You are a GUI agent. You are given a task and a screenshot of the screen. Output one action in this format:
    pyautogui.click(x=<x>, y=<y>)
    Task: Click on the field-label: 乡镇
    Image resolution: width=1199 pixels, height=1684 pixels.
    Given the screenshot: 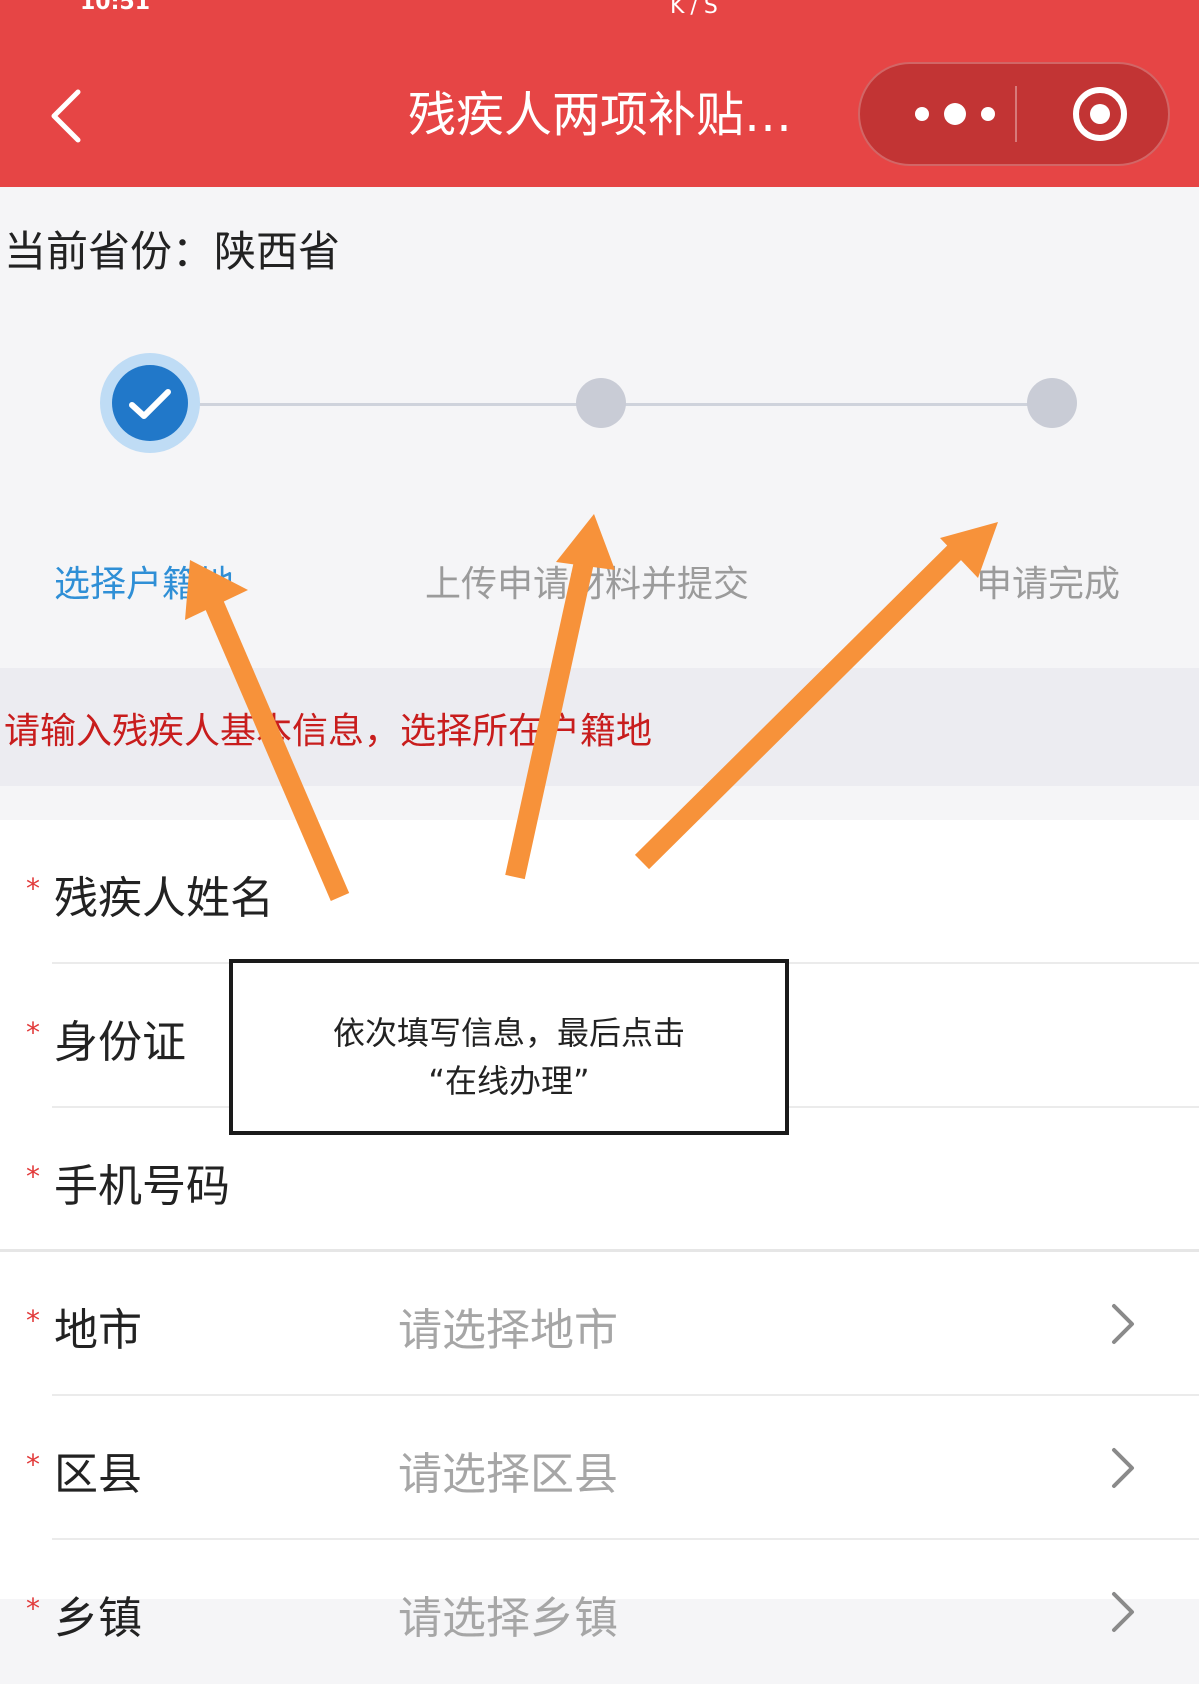 What is the action you would take?
    pyautogui.click(x=98, y=1618)
    